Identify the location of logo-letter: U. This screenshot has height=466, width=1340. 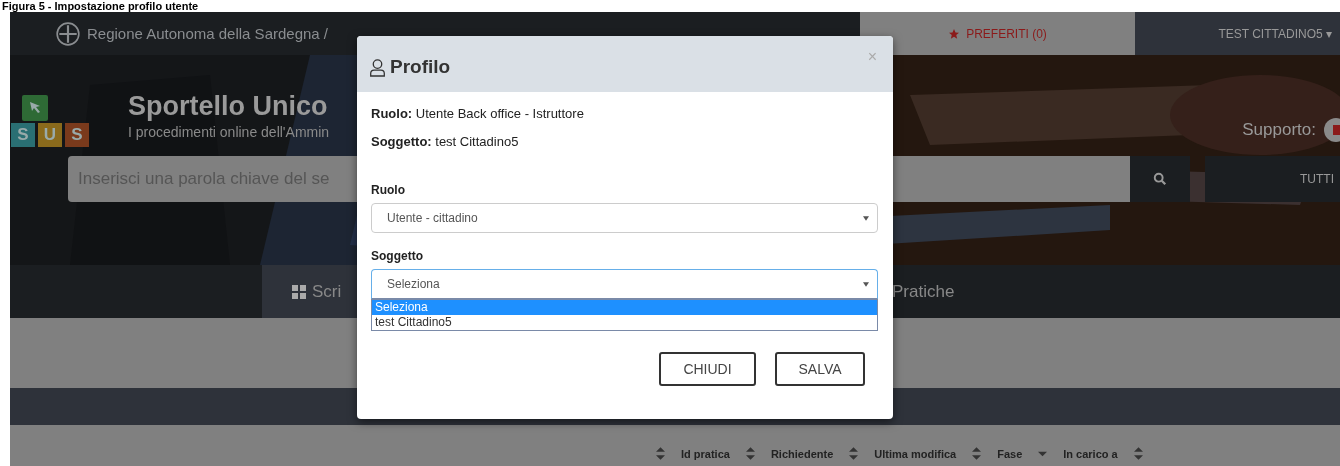
(50, 135).